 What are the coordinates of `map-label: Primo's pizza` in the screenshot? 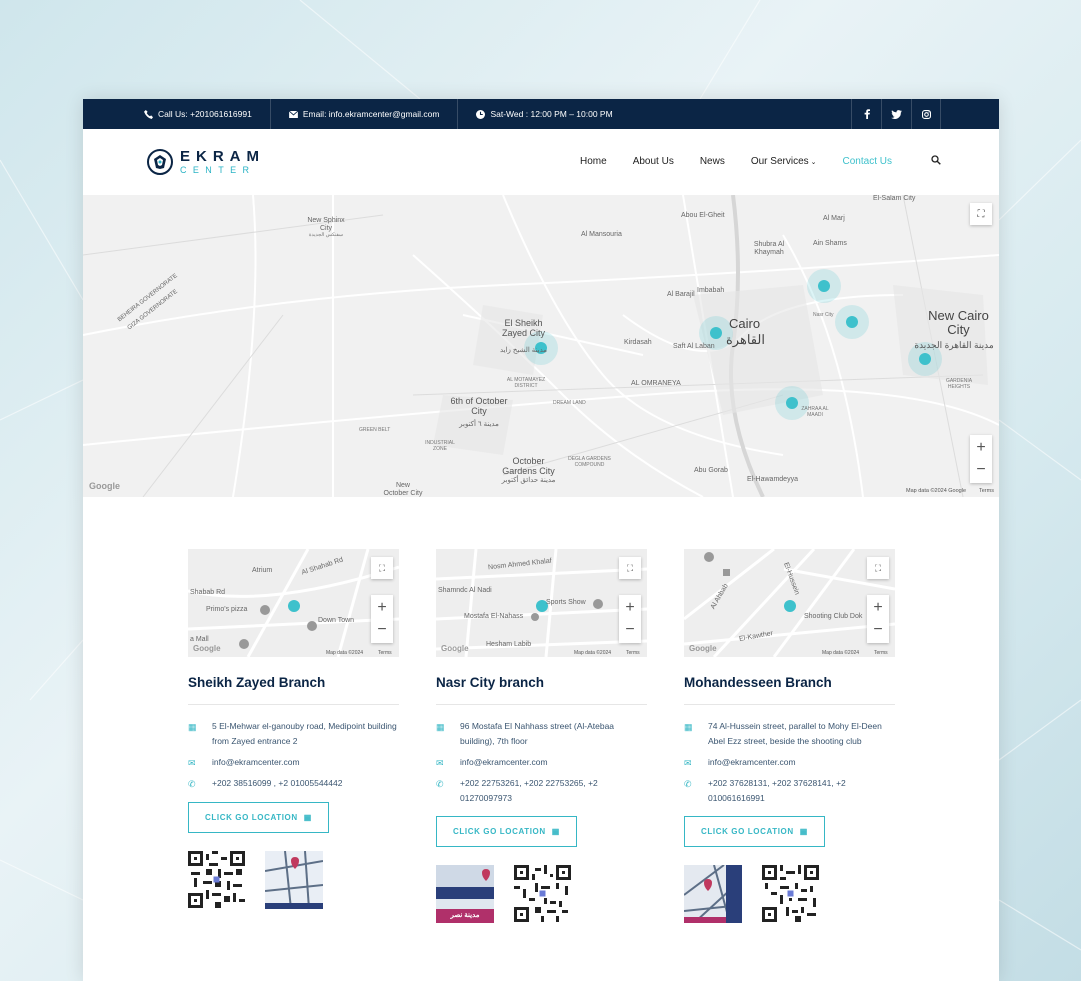 It's located at (227, 609).